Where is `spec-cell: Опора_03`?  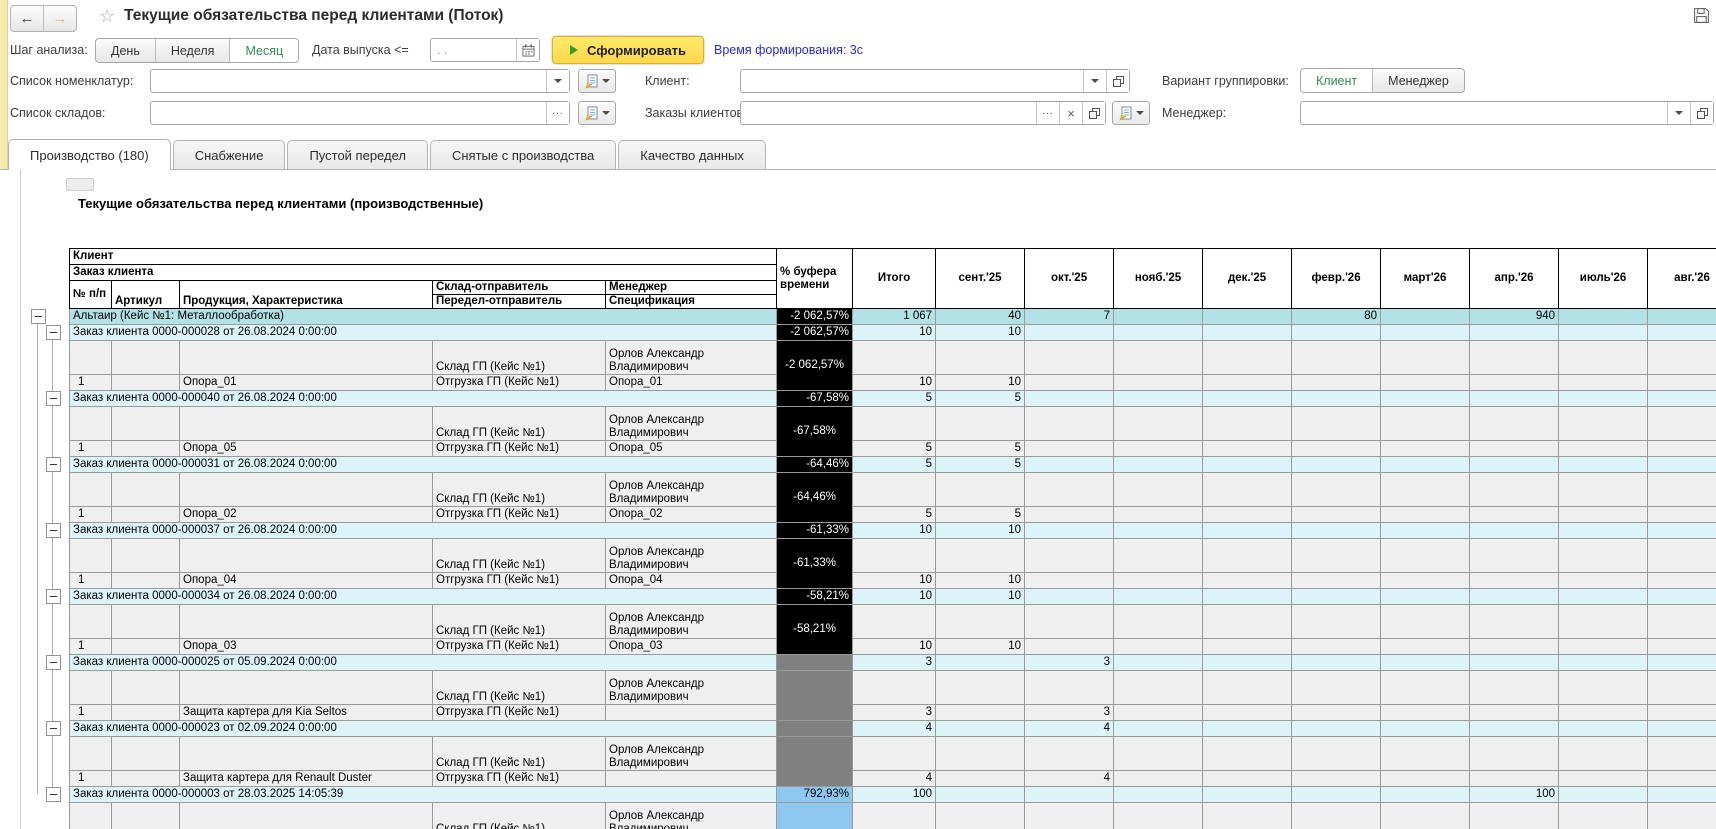
spec-cell: Опора_03 is located at coordinates (691, 646).